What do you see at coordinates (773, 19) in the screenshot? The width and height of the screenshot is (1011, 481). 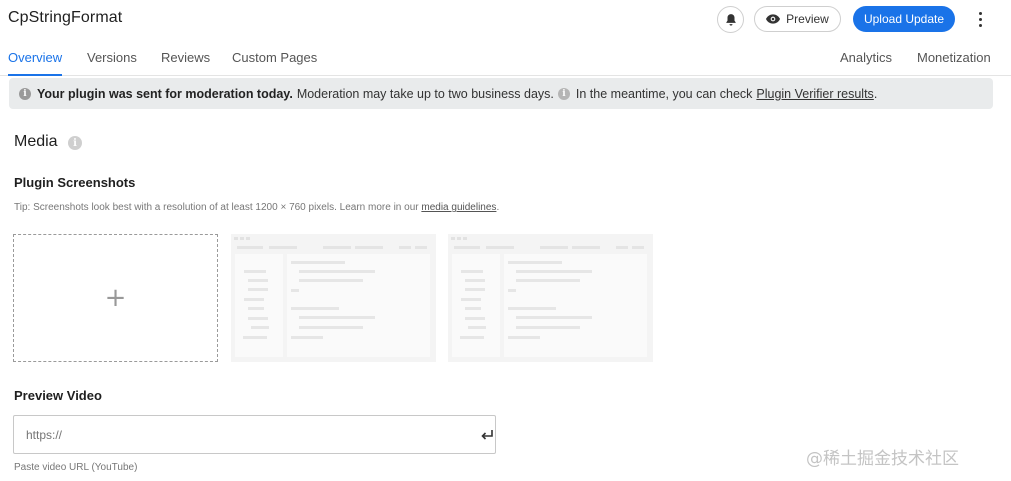 I see `eye-icon` at bounding box center [773, 19].